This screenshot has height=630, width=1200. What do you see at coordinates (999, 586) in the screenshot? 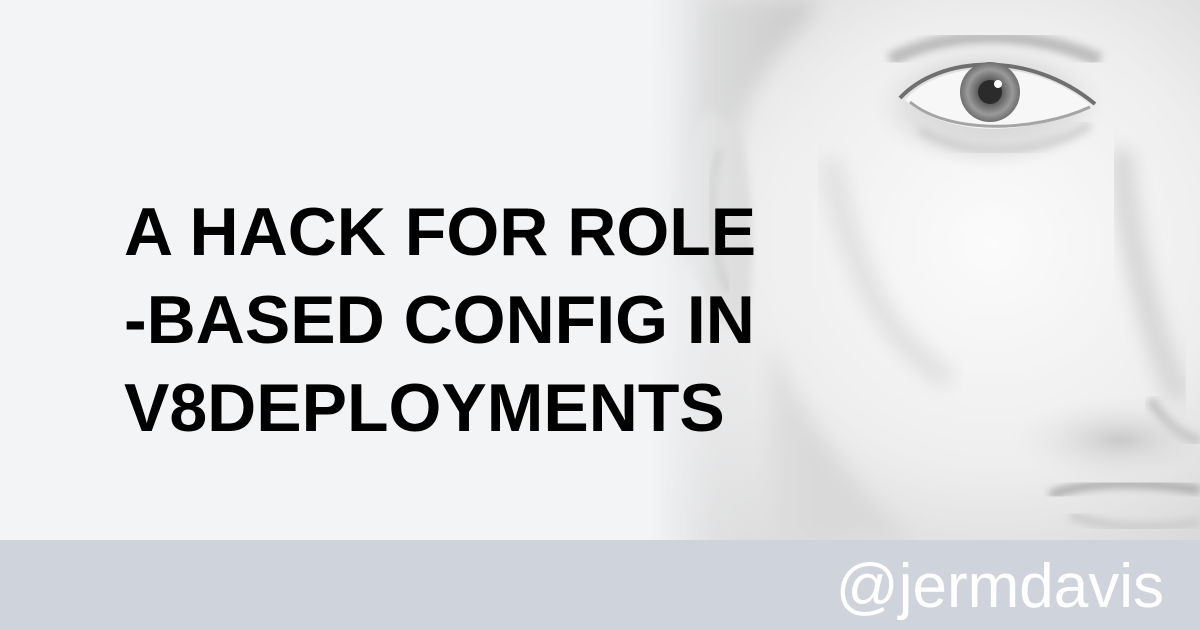
I see `author-handle: @jermdavis` at bounding box center [999, 586].